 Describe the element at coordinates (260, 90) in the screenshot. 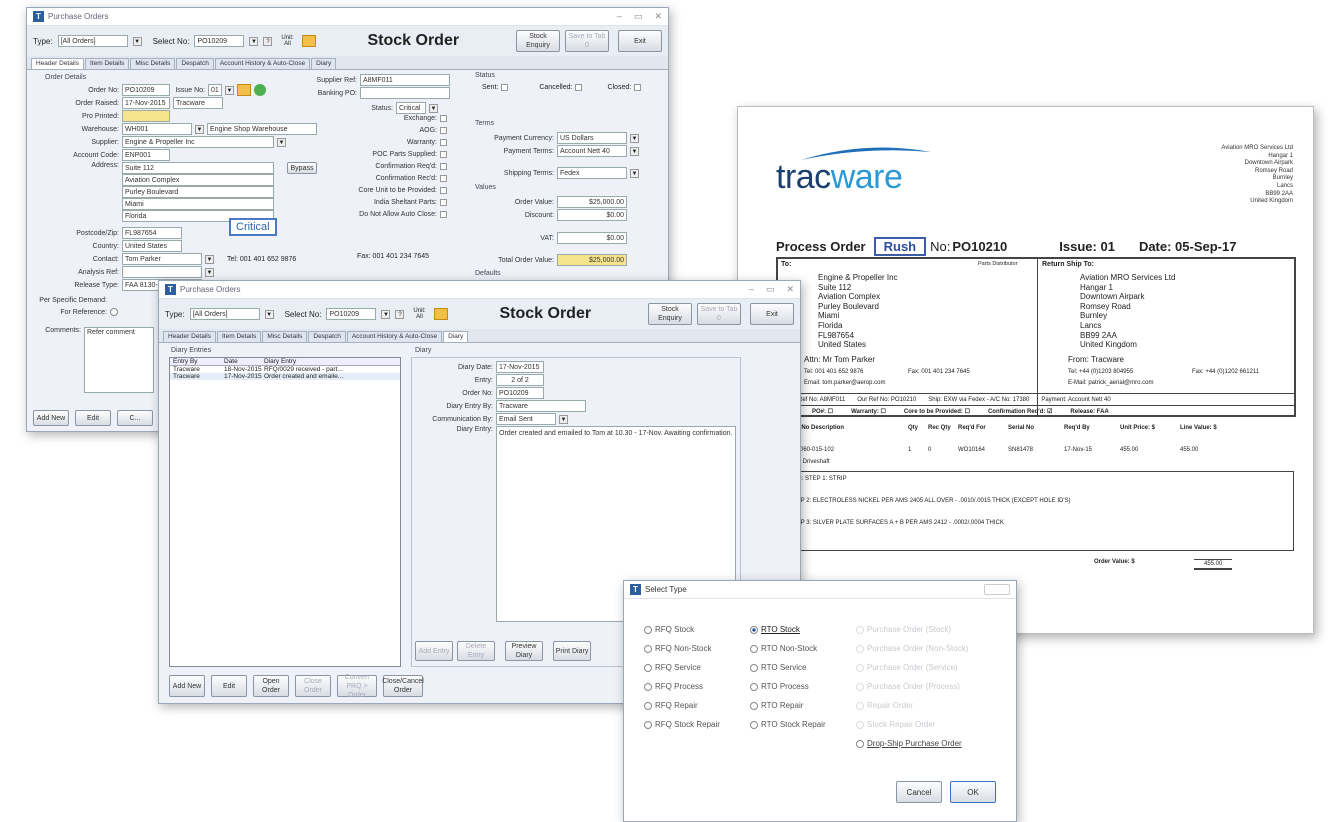

I see `refresh-icon` at that location.